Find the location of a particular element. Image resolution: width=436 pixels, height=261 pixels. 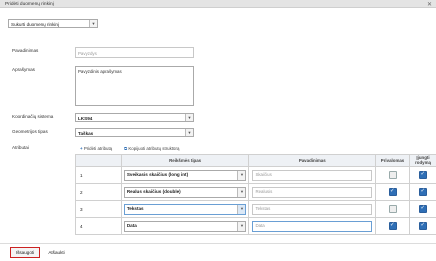

type-cell: Realus skaičius (double) ▼ is located at coordinates (185, 192).